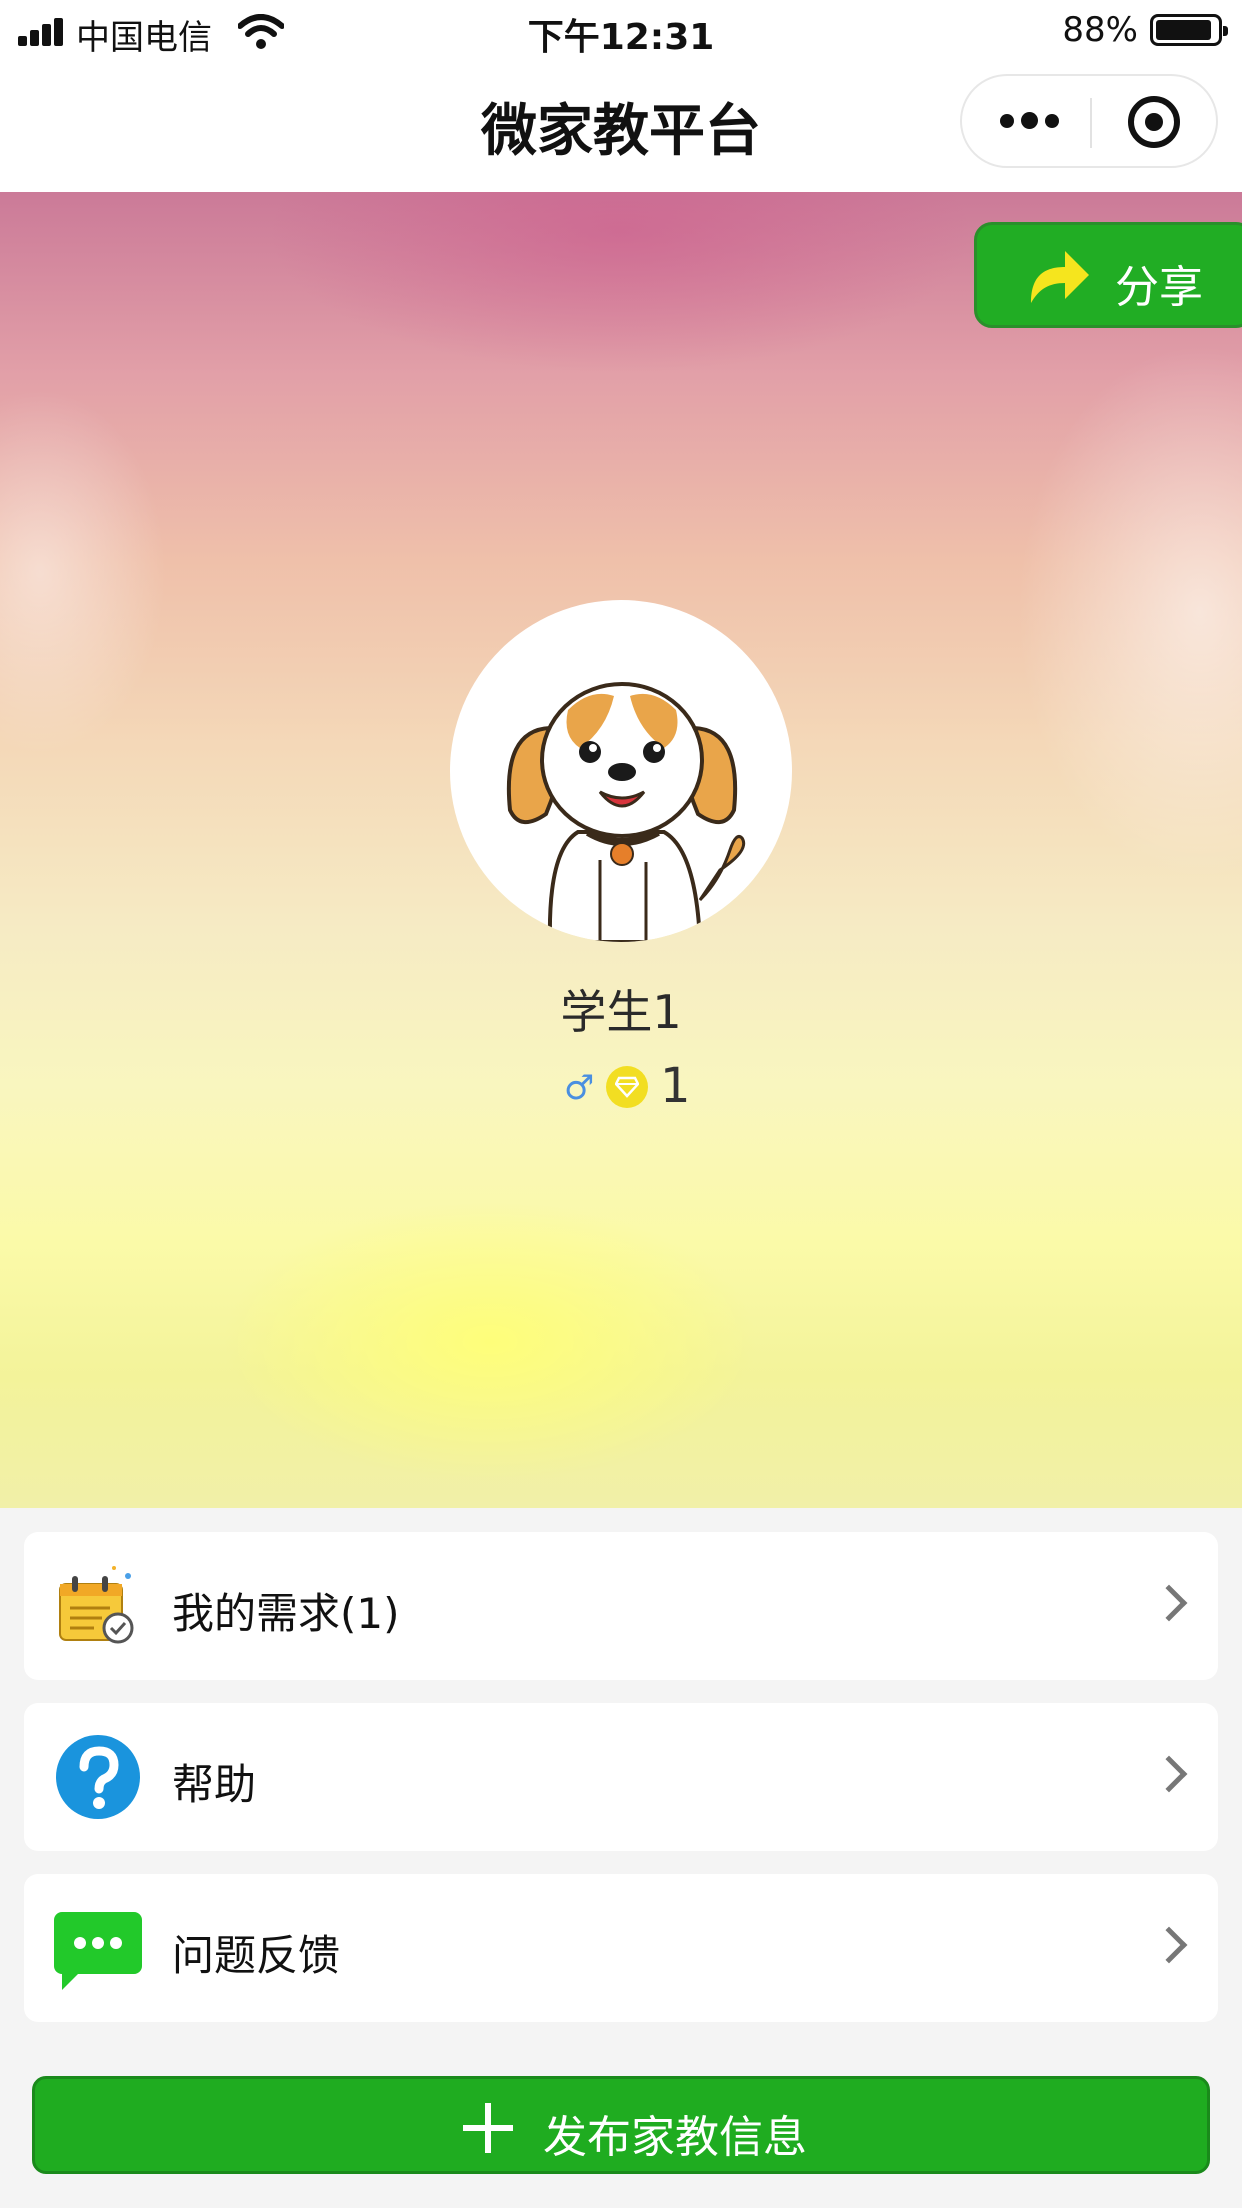 This screenshot has width=1242, height=2208. What do you see at coordinates (621, 37) in the screenshot?
I see `clock: 下午12:31` at bounding box center [621, 37].